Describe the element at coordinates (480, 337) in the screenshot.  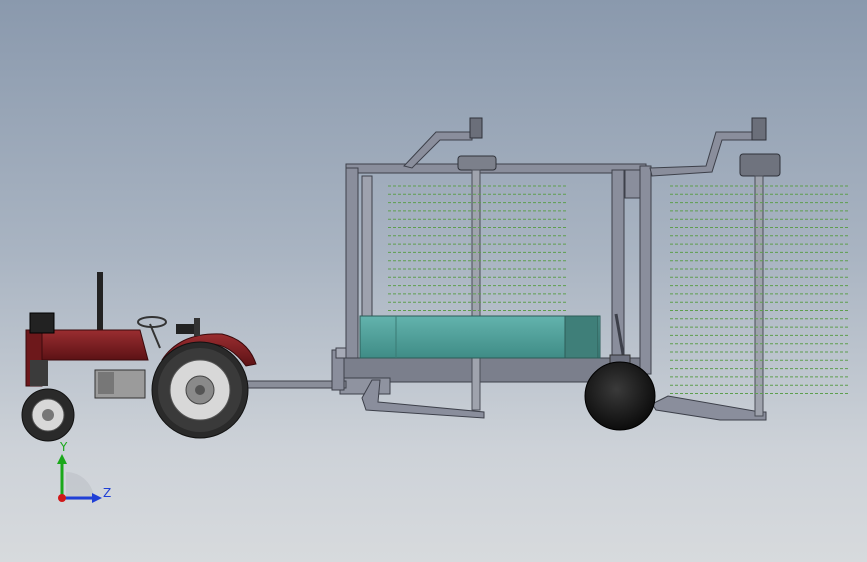
I see `water-tank` at that location.